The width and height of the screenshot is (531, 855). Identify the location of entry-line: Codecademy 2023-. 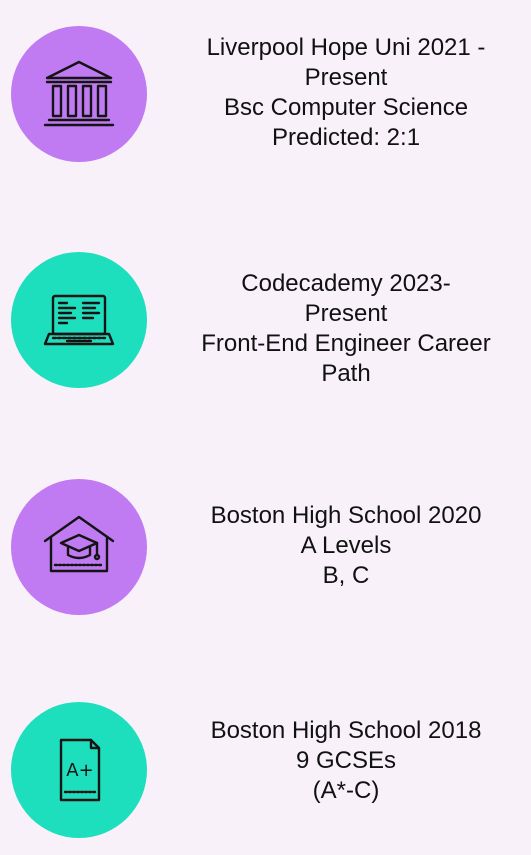
(346, 283).